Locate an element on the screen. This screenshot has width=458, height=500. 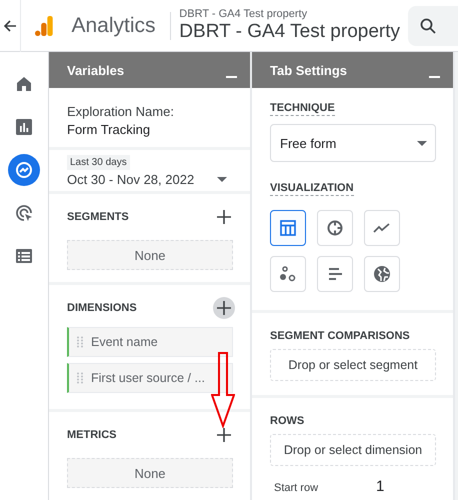
section-label: DIMENSIONS is located at coordinates (102, 308).